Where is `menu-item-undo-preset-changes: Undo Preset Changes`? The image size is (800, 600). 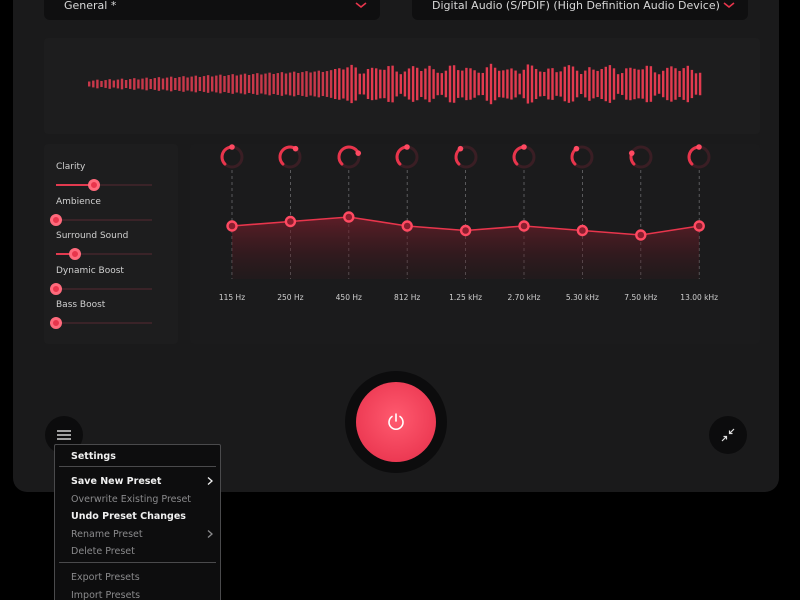 menu-item-undo-preset-changes: Undo Preset Changes is located at coordinates (142, 516).